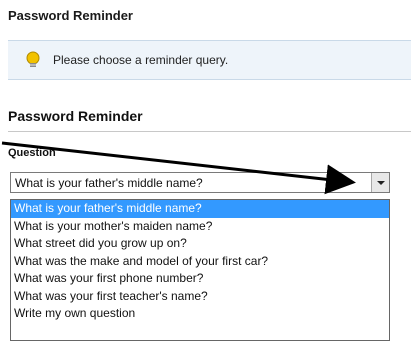 This screenshot has height=348, width=411. I want to click on lightbulb-icon, so click(33, 60).